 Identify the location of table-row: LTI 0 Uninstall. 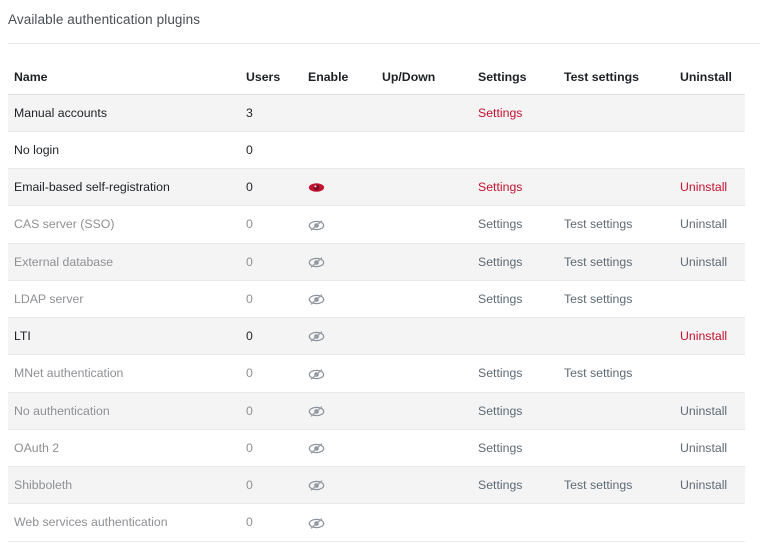
(376, 336).